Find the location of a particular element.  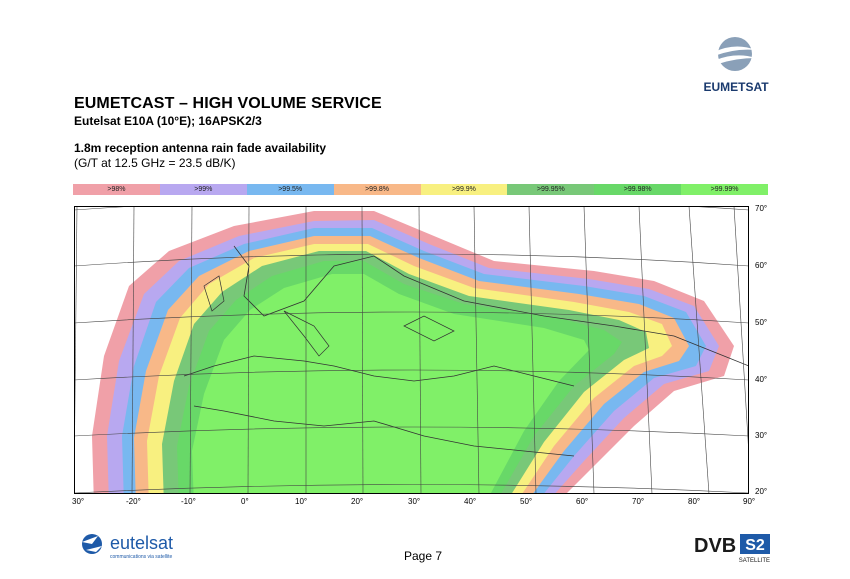

dvb-text: DVB is located at coordinates (715, 546).